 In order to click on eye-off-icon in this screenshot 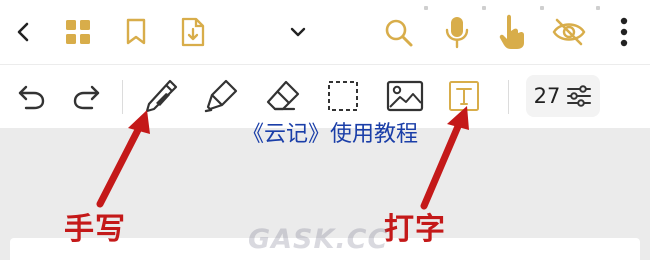, I will do `click(569, 32)`.